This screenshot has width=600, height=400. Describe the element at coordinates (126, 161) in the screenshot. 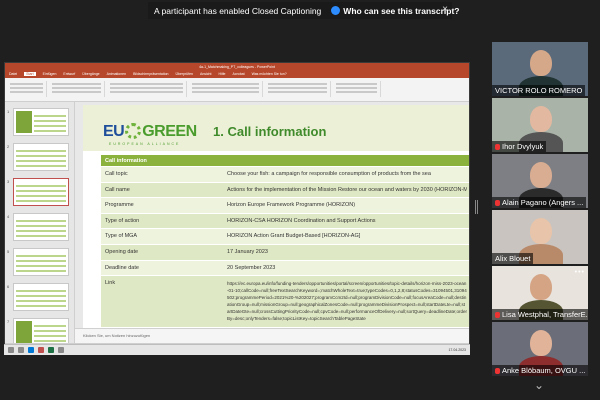

I see `table-header: Call information` at that location.